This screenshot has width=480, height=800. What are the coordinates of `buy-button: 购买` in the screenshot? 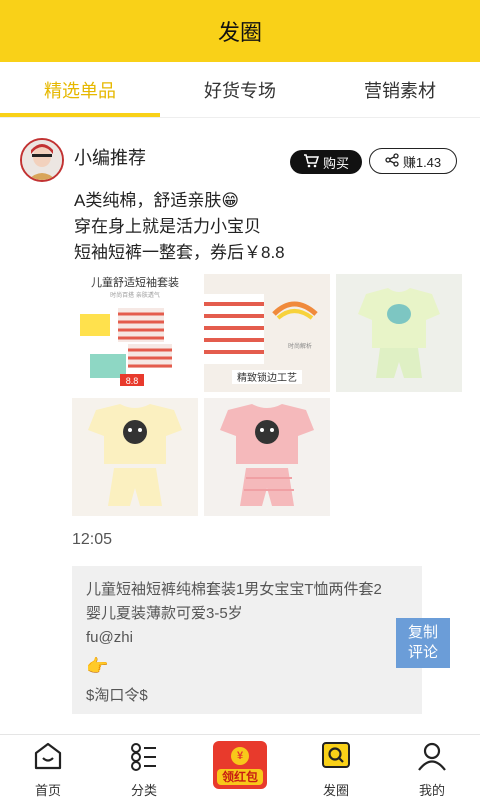 It's located at (326, 162).